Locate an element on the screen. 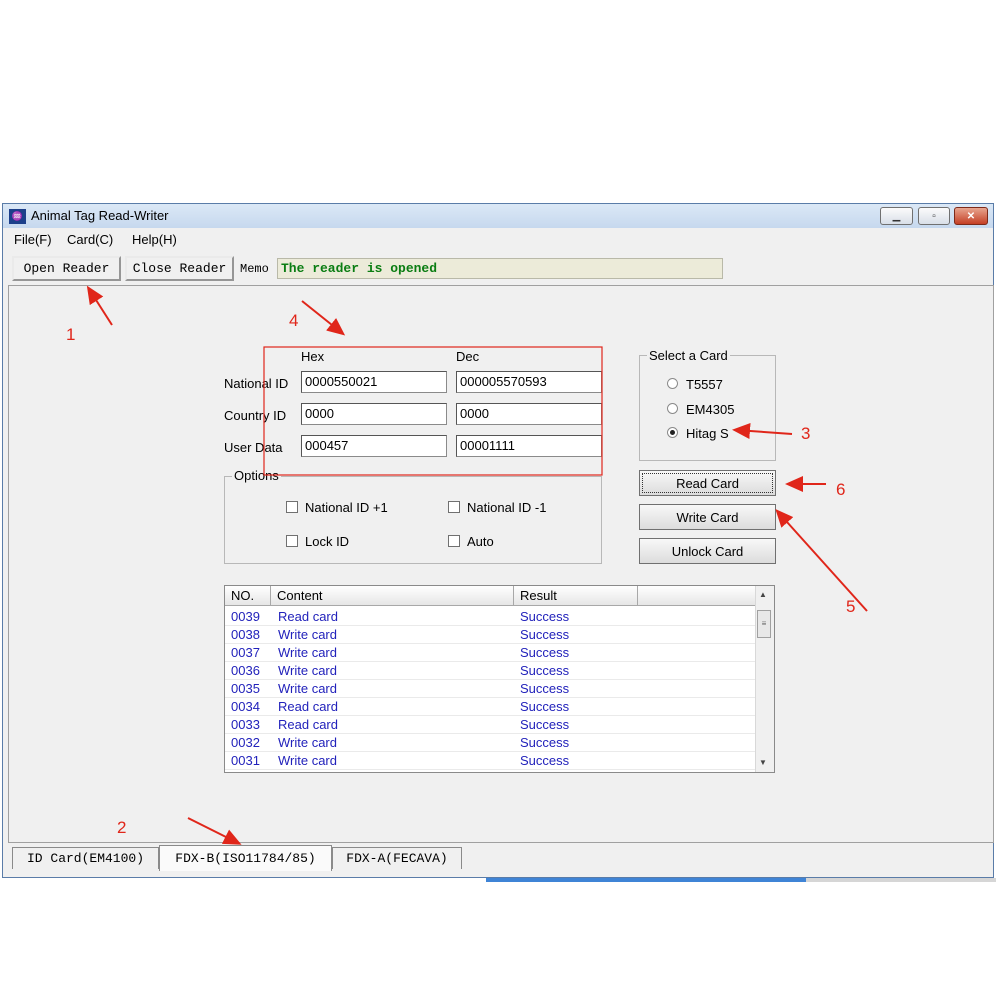 The height and width of the screenshot is (1000, 1000). table-row: 0038 Write card Success is located at coordinates (490, 635).